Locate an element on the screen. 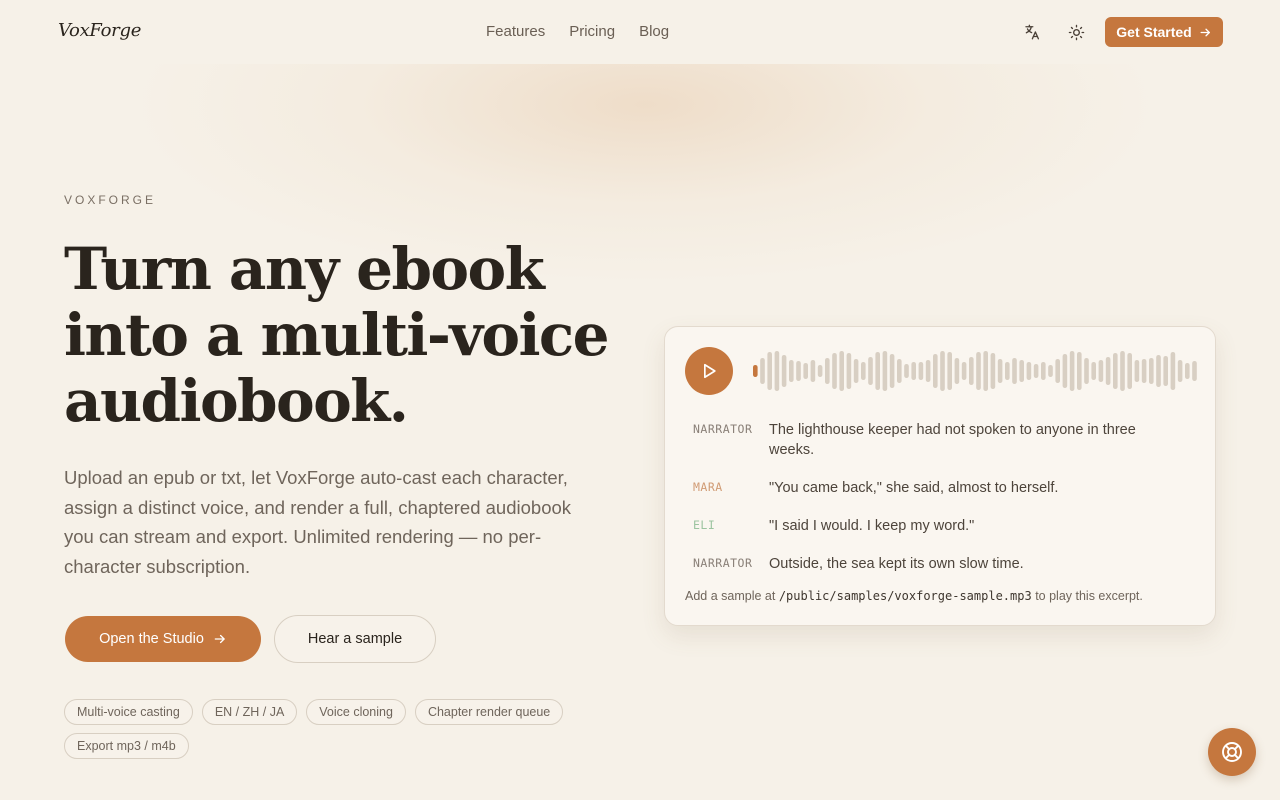 The height and width of the screenshot is (800, 1280). get-started-button: Get Started is located at coordinates (1164, 32).